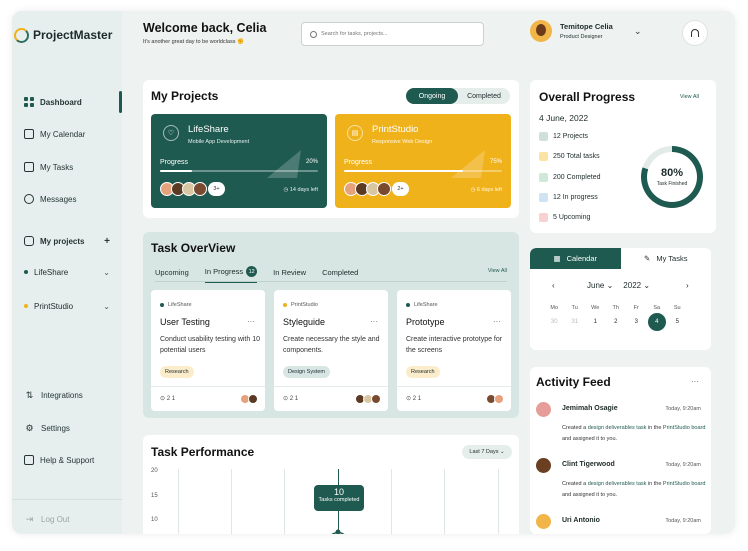  What do you see at coordinates (487, 452) in the screenshot?
I see `date-range-select: Last 7 Days ⌄` at bounding box center [487, 452].